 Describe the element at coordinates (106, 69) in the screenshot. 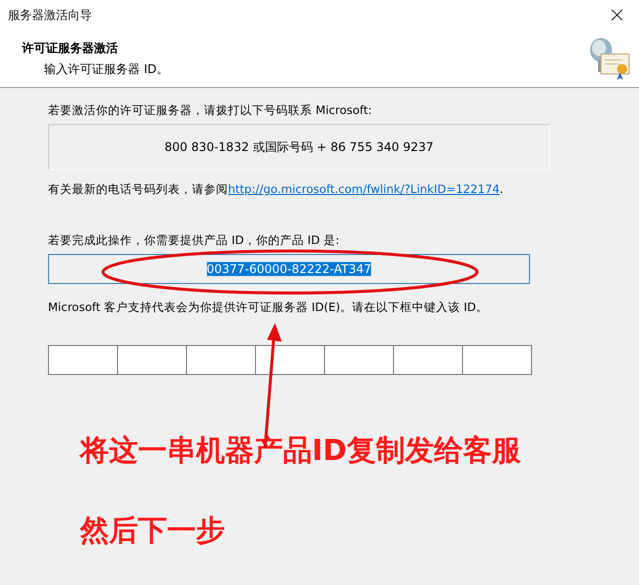

I see `page-subtitle: 输入许可证服务器 ID。` at that location.